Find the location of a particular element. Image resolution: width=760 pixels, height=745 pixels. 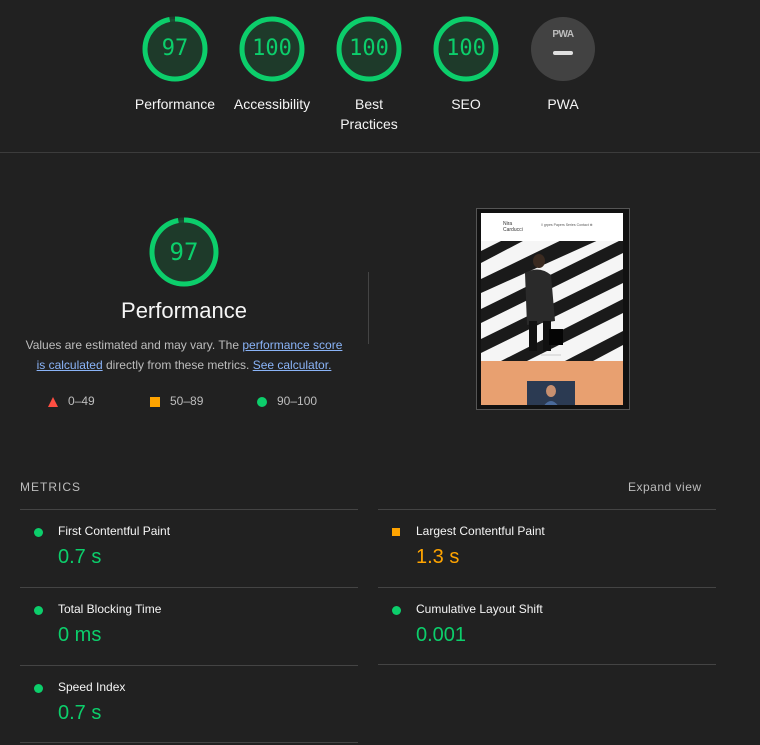

gauge-seo: 100 SEO is located at coordinates (466, 65).